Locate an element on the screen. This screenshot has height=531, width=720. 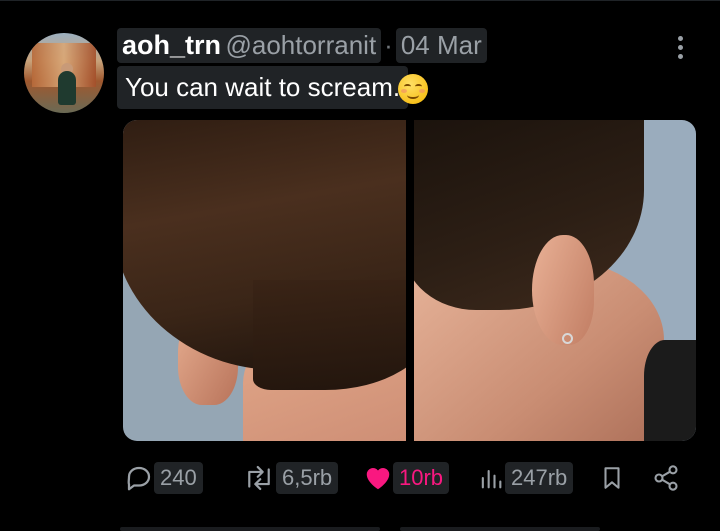
views-button: 247rb is located at coordinates (525, 478).